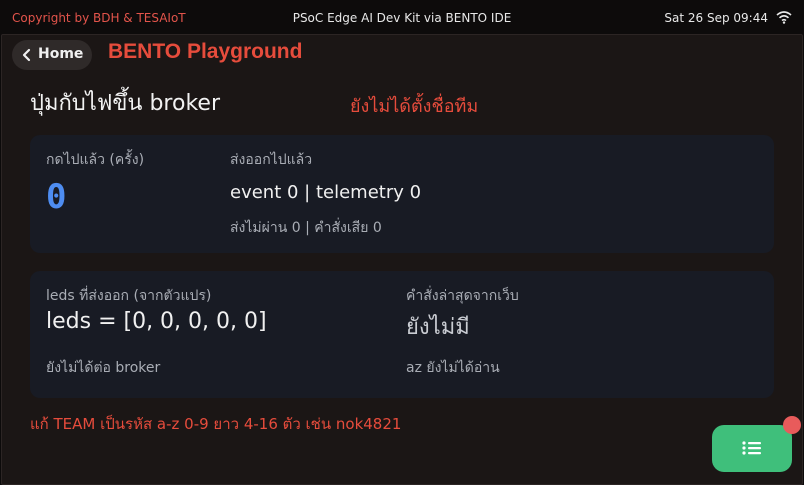  What do you see at coordinates (326, 192) in the screenshot?
I see `sent-summary: event 0 | telemetry 0` at bounding box center [326, 192].